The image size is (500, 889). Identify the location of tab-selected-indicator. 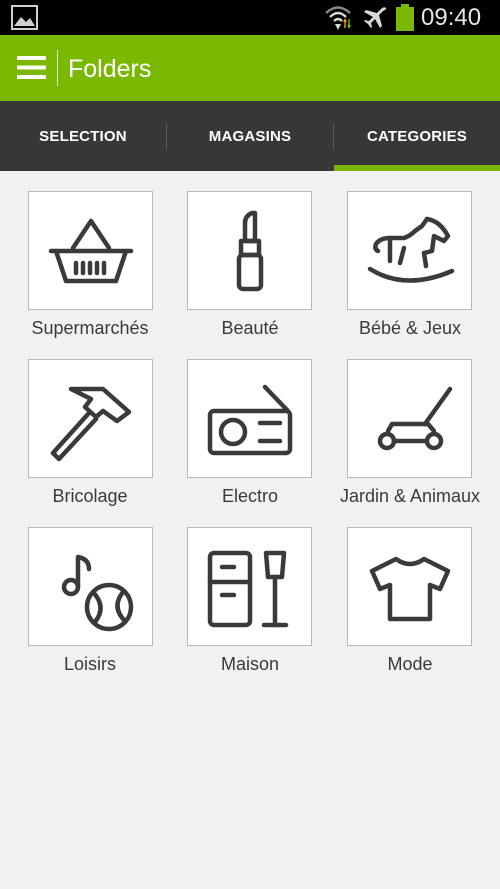
(417, 168).